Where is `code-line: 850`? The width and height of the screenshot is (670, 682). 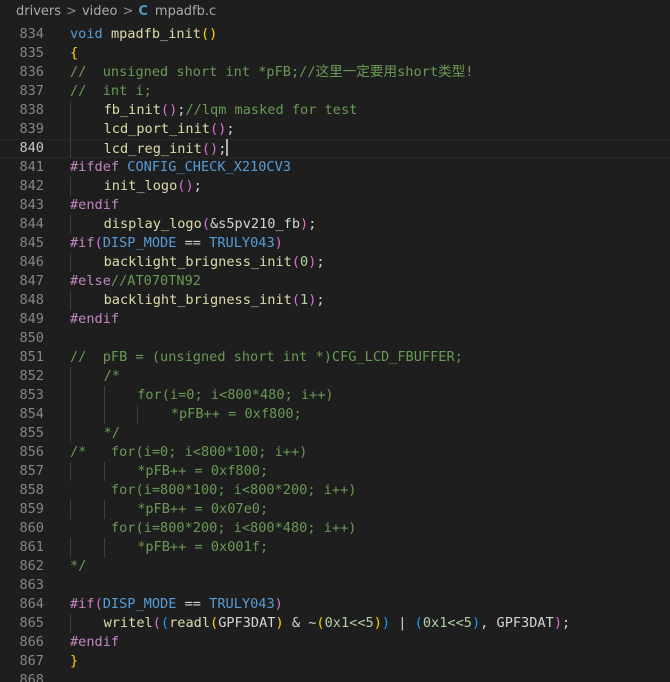 code-line: 850 is located at coordinates (335, 338).